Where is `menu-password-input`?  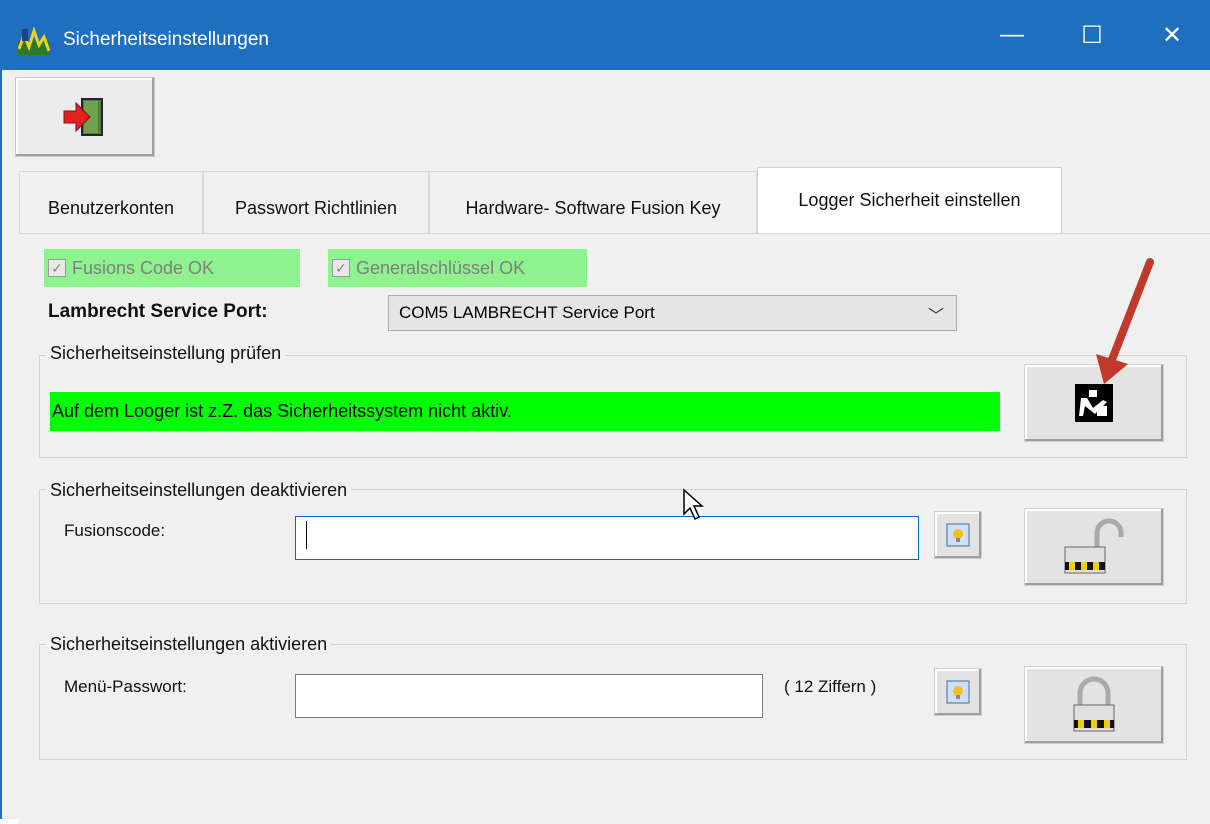
menu-password-input is located at coordinates (529, 696).